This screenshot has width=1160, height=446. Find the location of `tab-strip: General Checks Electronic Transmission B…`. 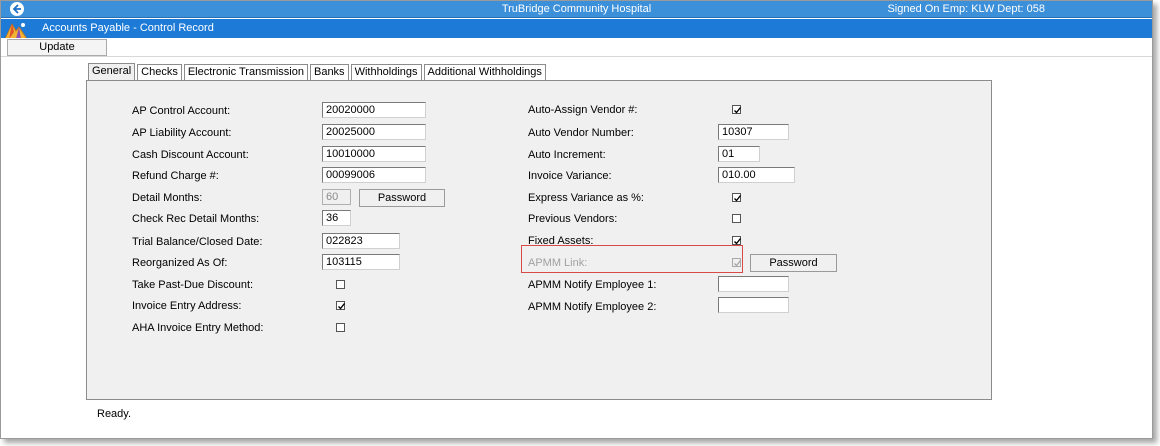

tab-strip: General Checks Electronic Transmission B… is located at coordinates (318, 72).